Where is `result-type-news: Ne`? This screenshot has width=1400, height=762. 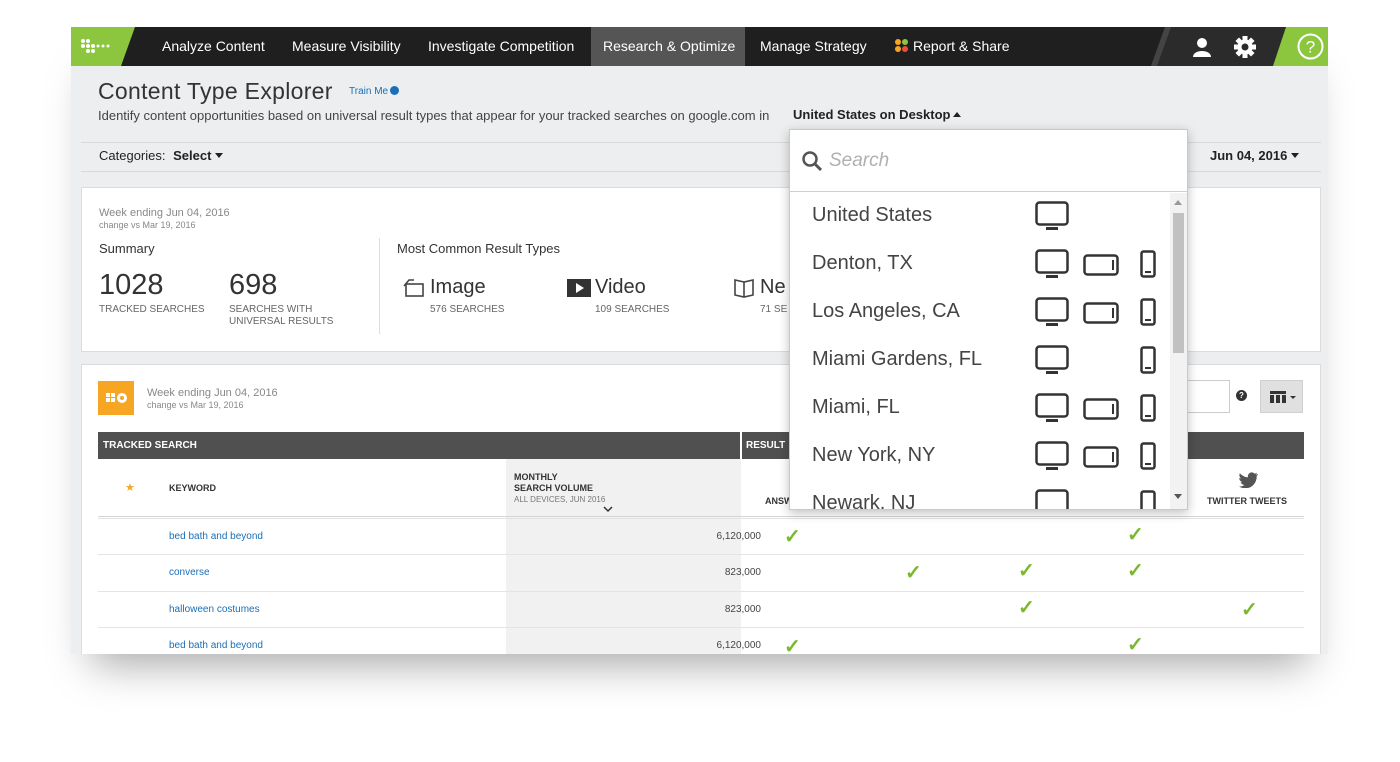
result-type-news: Ne is located at coordinates (773, 287).